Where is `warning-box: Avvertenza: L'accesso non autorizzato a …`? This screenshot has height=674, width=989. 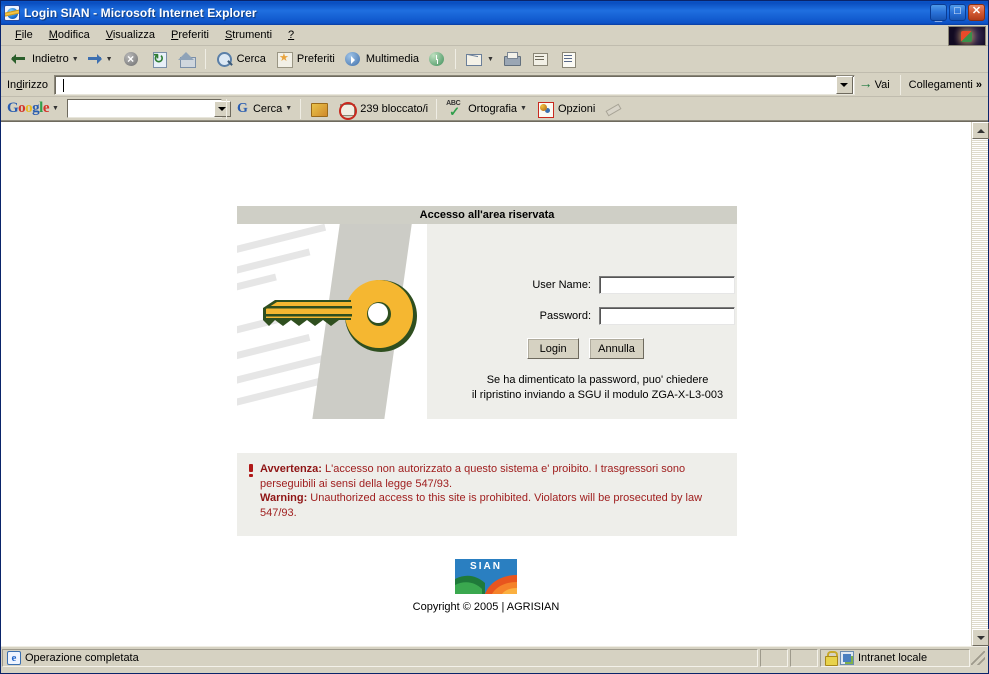 warning-box: Avvertenza: L'accesso non autorizzato a … is located at coordinates (487, 494).